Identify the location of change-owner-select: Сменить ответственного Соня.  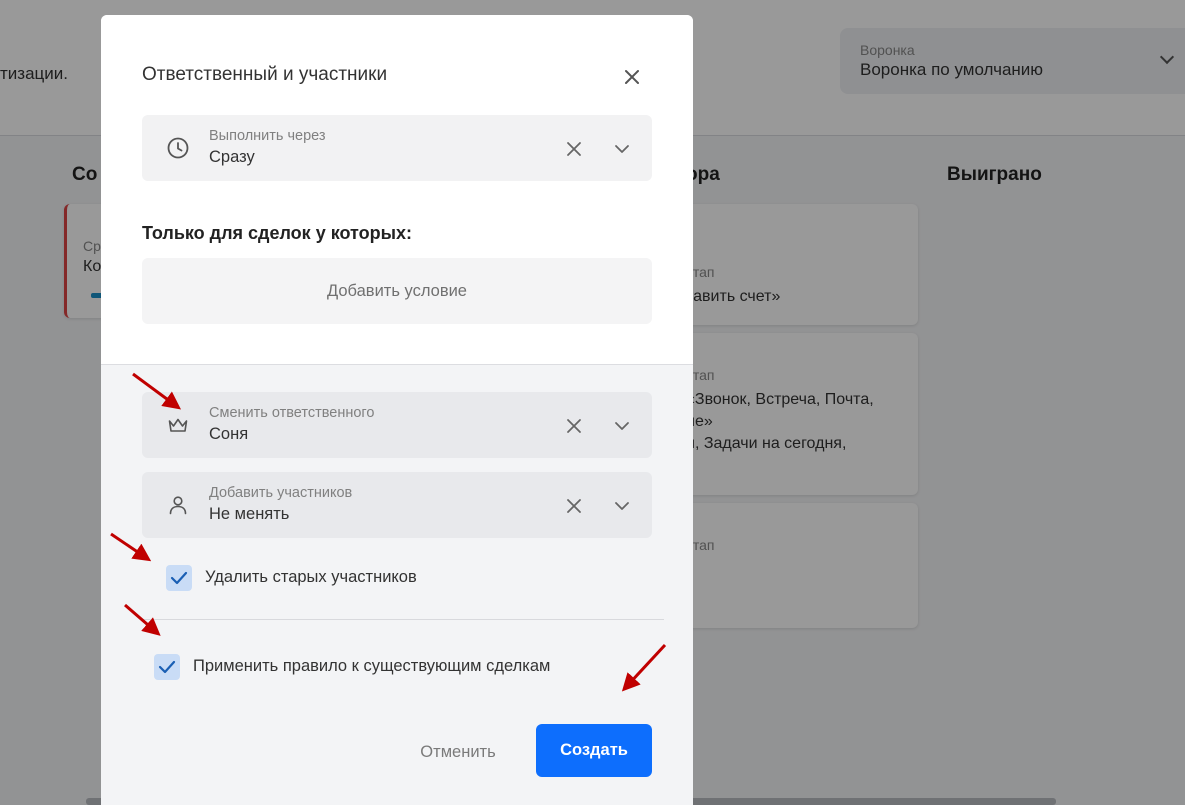
(397, 425).